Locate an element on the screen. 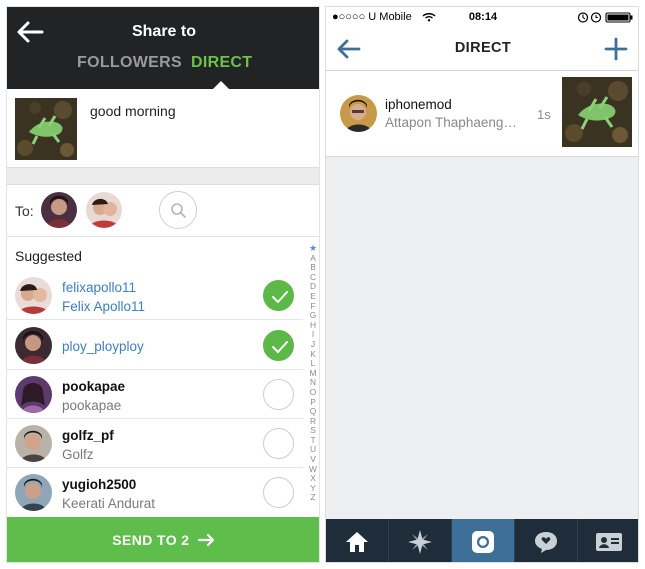 This screenshot has width=645, height=569. tab-camera is located at coordinates (483, 540).